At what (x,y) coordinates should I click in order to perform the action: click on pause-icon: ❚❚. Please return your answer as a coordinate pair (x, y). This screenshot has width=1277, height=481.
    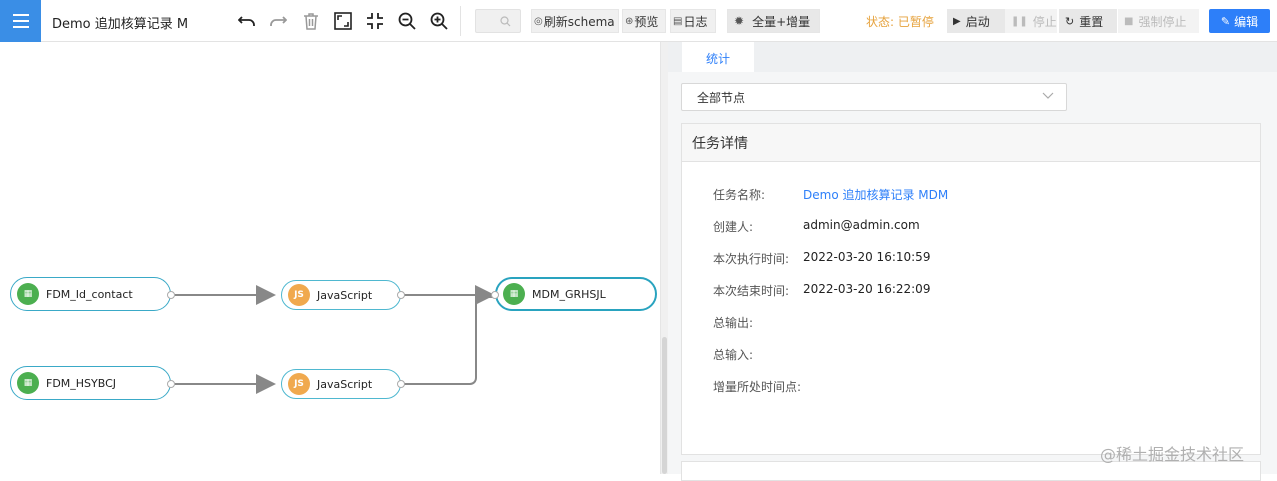
    Looking at the image, I should click on (1019, 21).